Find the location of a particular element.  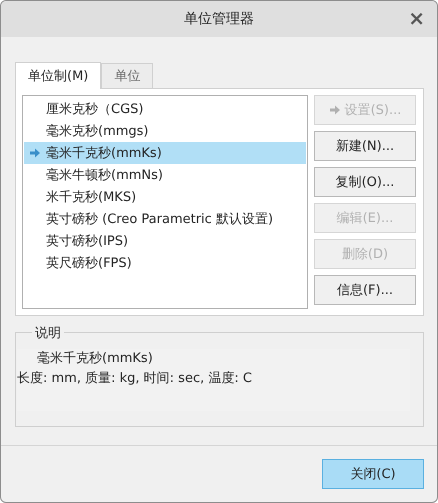

group-title: 说明 is located at coordinates (48, 333).